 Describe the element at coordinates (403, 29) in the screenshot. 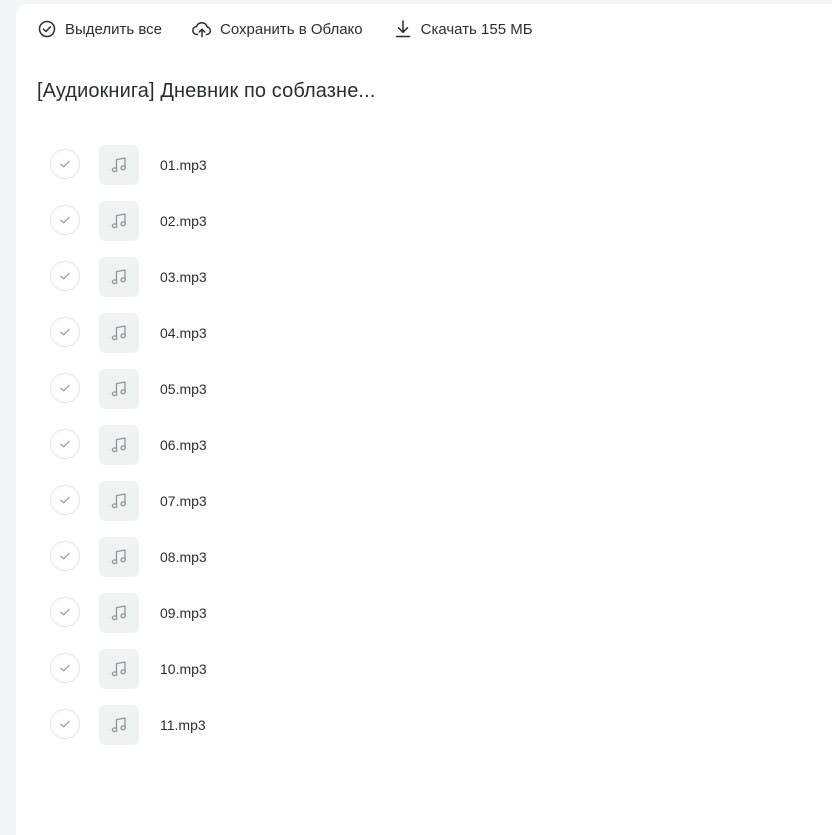

I see `download-icon` at that location.